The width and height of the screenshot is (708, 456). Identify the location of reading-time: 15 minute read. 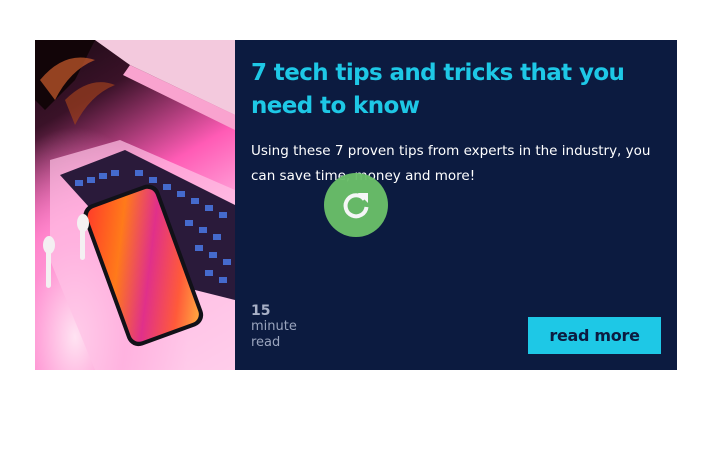
(274, 327).